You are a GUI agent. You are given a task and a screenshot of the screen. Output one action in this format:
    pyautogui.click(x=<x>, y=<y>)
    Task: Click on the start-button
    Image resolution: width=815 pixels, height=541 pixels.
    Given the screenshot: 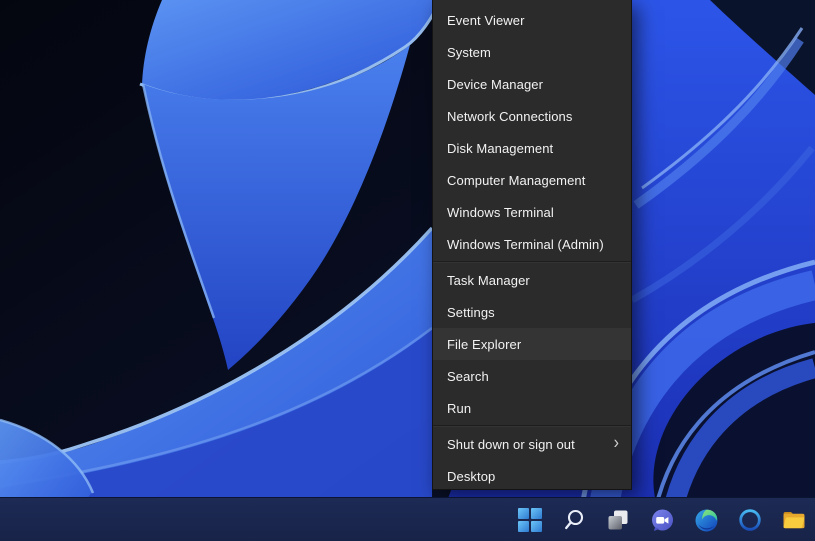 What is the action you would take?
    pyautogui.click(x=530, y=519)
    